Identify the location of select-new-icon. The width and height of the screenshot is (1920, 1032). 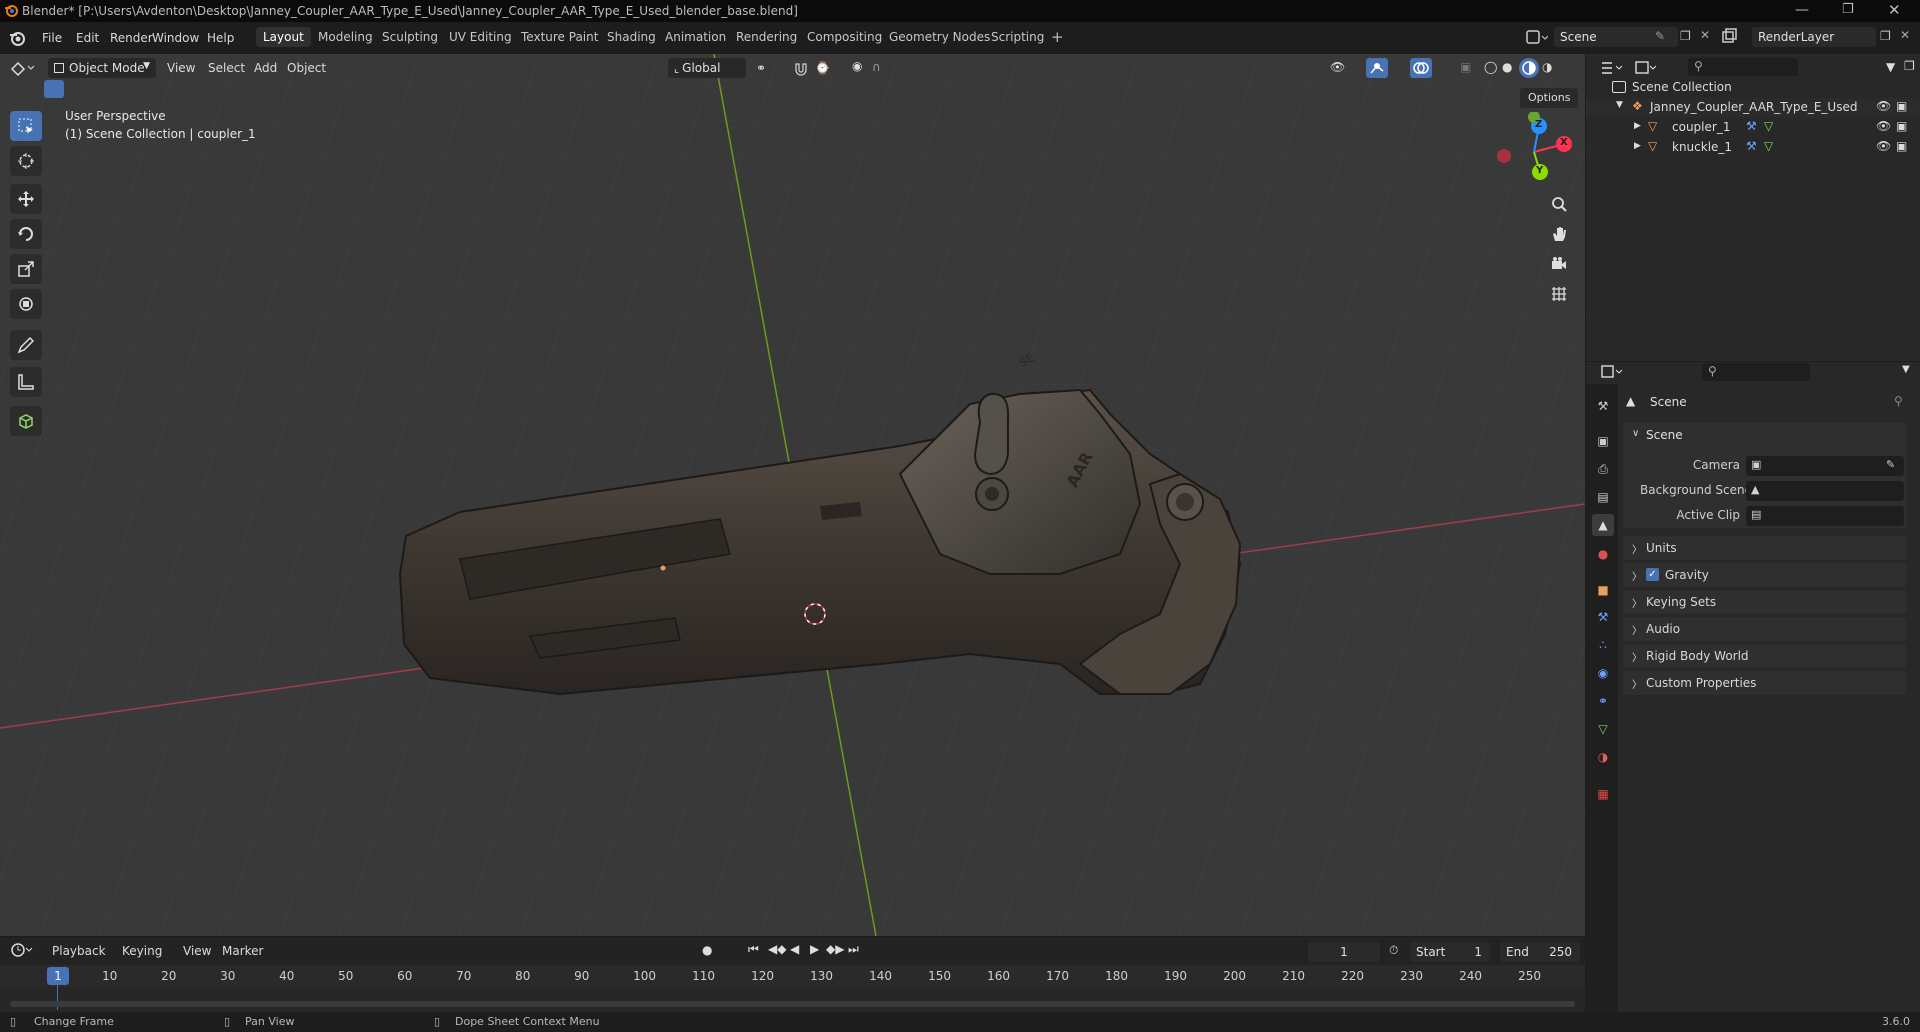
(54, 89).